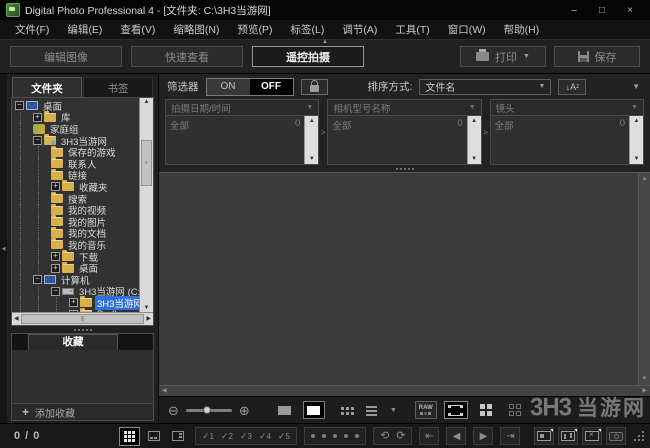  Describe the element at coordinates (325, 42) in the screenshot. I see `toolbar-collapse-arrow-icon: ▲` at that location.